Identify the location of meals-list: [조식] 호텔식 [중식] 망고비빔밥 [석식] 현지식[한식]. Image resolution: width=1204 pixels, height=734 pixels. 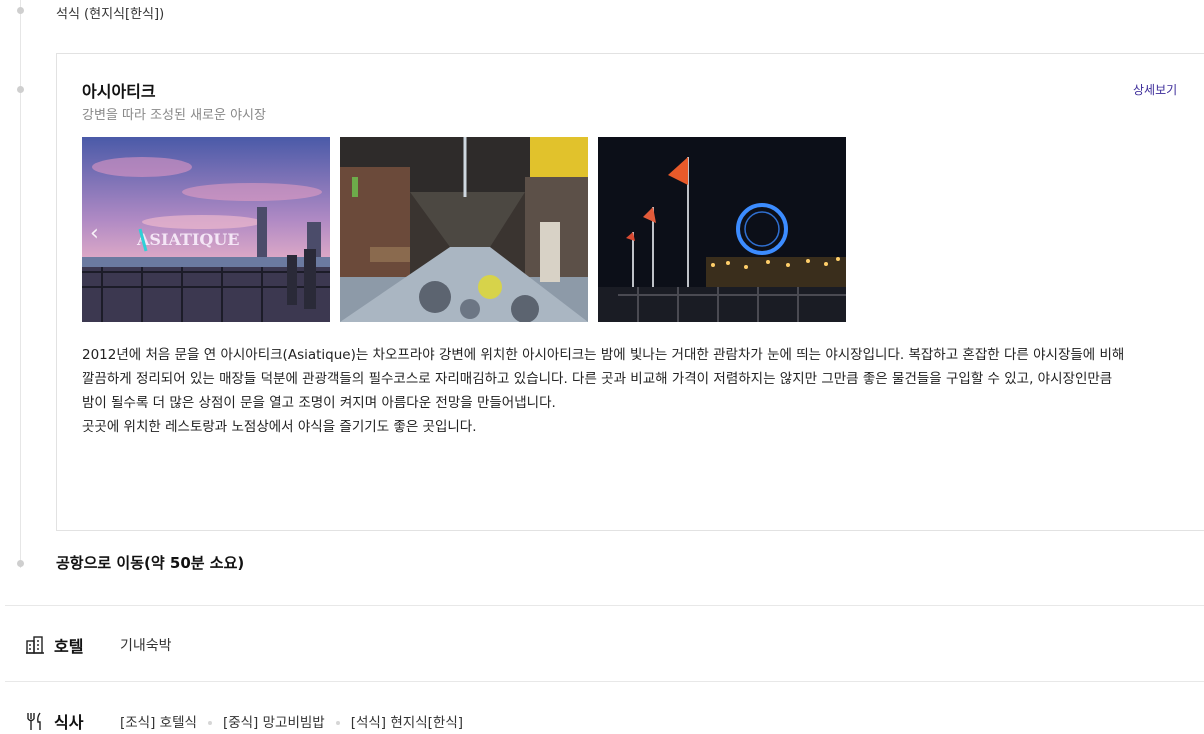
(291, 721).